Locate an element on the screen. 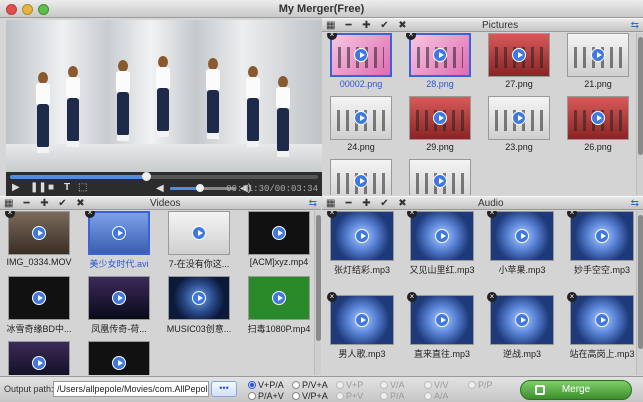 This screenshot has height=402, width=643. picture-item: 27.png is located at coordinates (519, 62).